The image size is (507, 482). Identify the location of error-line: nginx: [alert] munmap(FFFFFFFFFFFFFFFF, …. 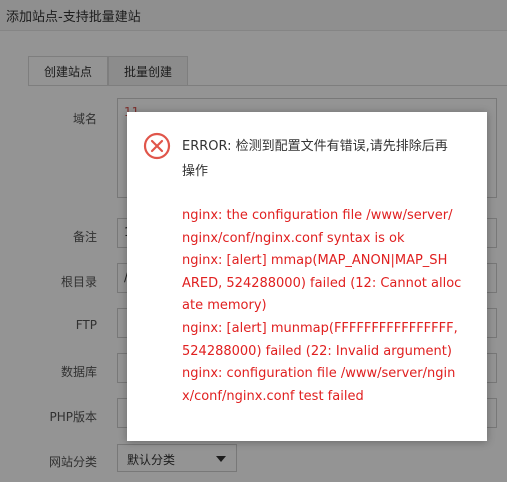
(320, 339).